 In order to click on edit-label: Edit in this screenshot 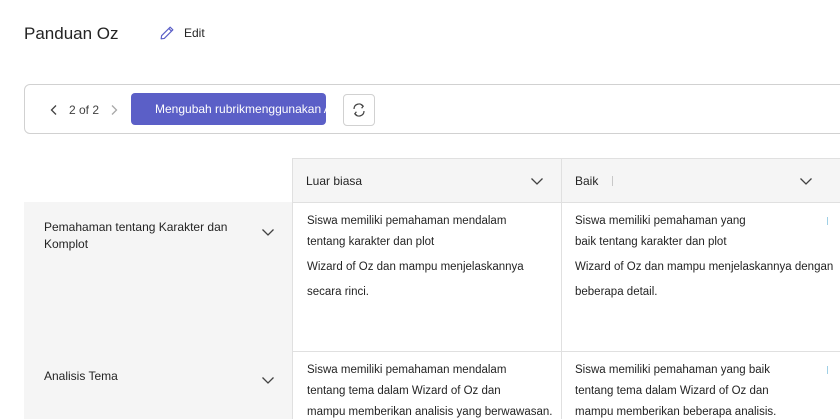, I will do `click(194, 33)`.